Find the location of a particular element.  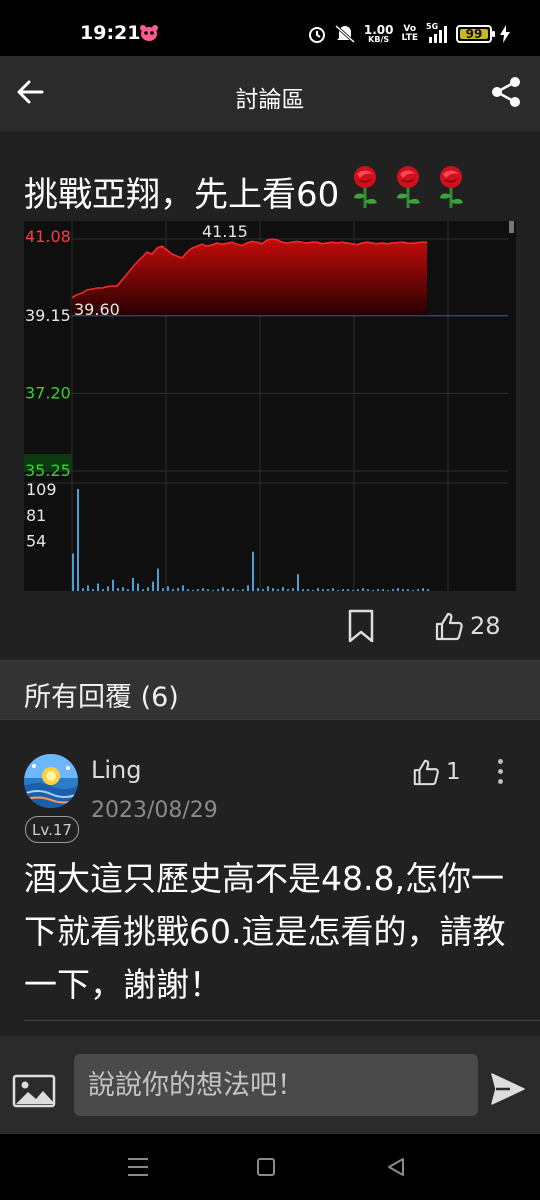

recents-button is located at coordinates (138, 1167).